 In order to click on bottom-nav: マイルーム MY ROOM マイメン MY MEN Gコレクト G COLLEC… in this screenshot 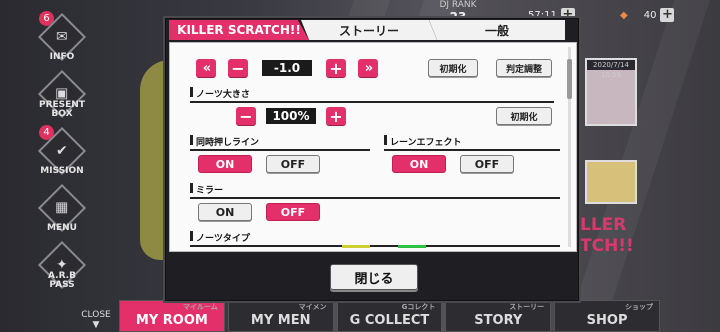, I will do `click(388, 316)`.